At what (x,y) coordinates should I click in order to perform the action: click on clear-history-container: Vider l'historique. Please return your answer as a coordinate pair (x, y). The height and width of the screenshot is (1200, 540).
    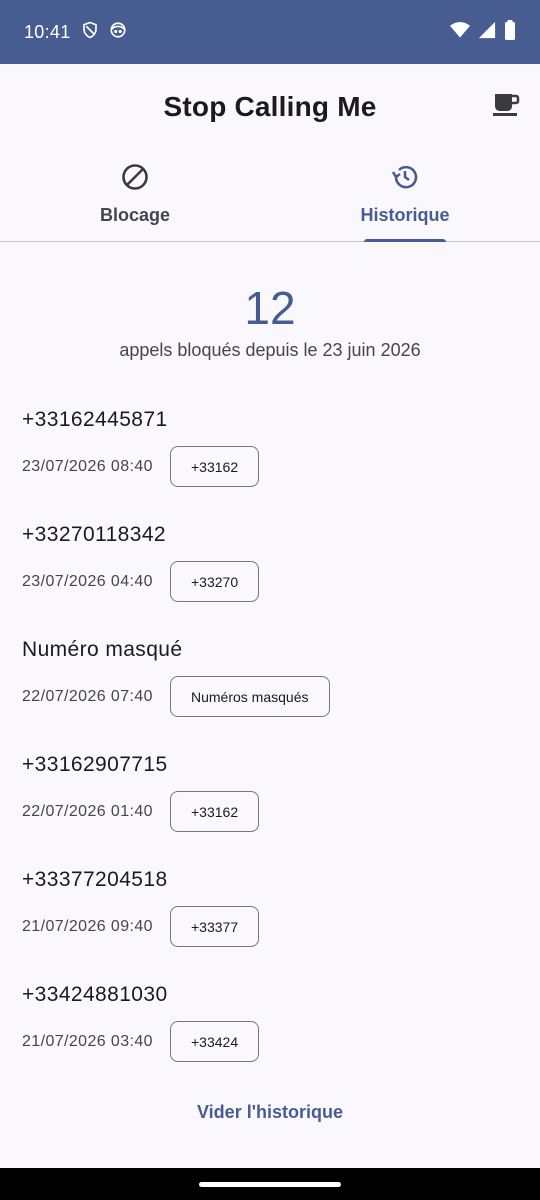
    Looking at the image, I should click on (270, 1112).